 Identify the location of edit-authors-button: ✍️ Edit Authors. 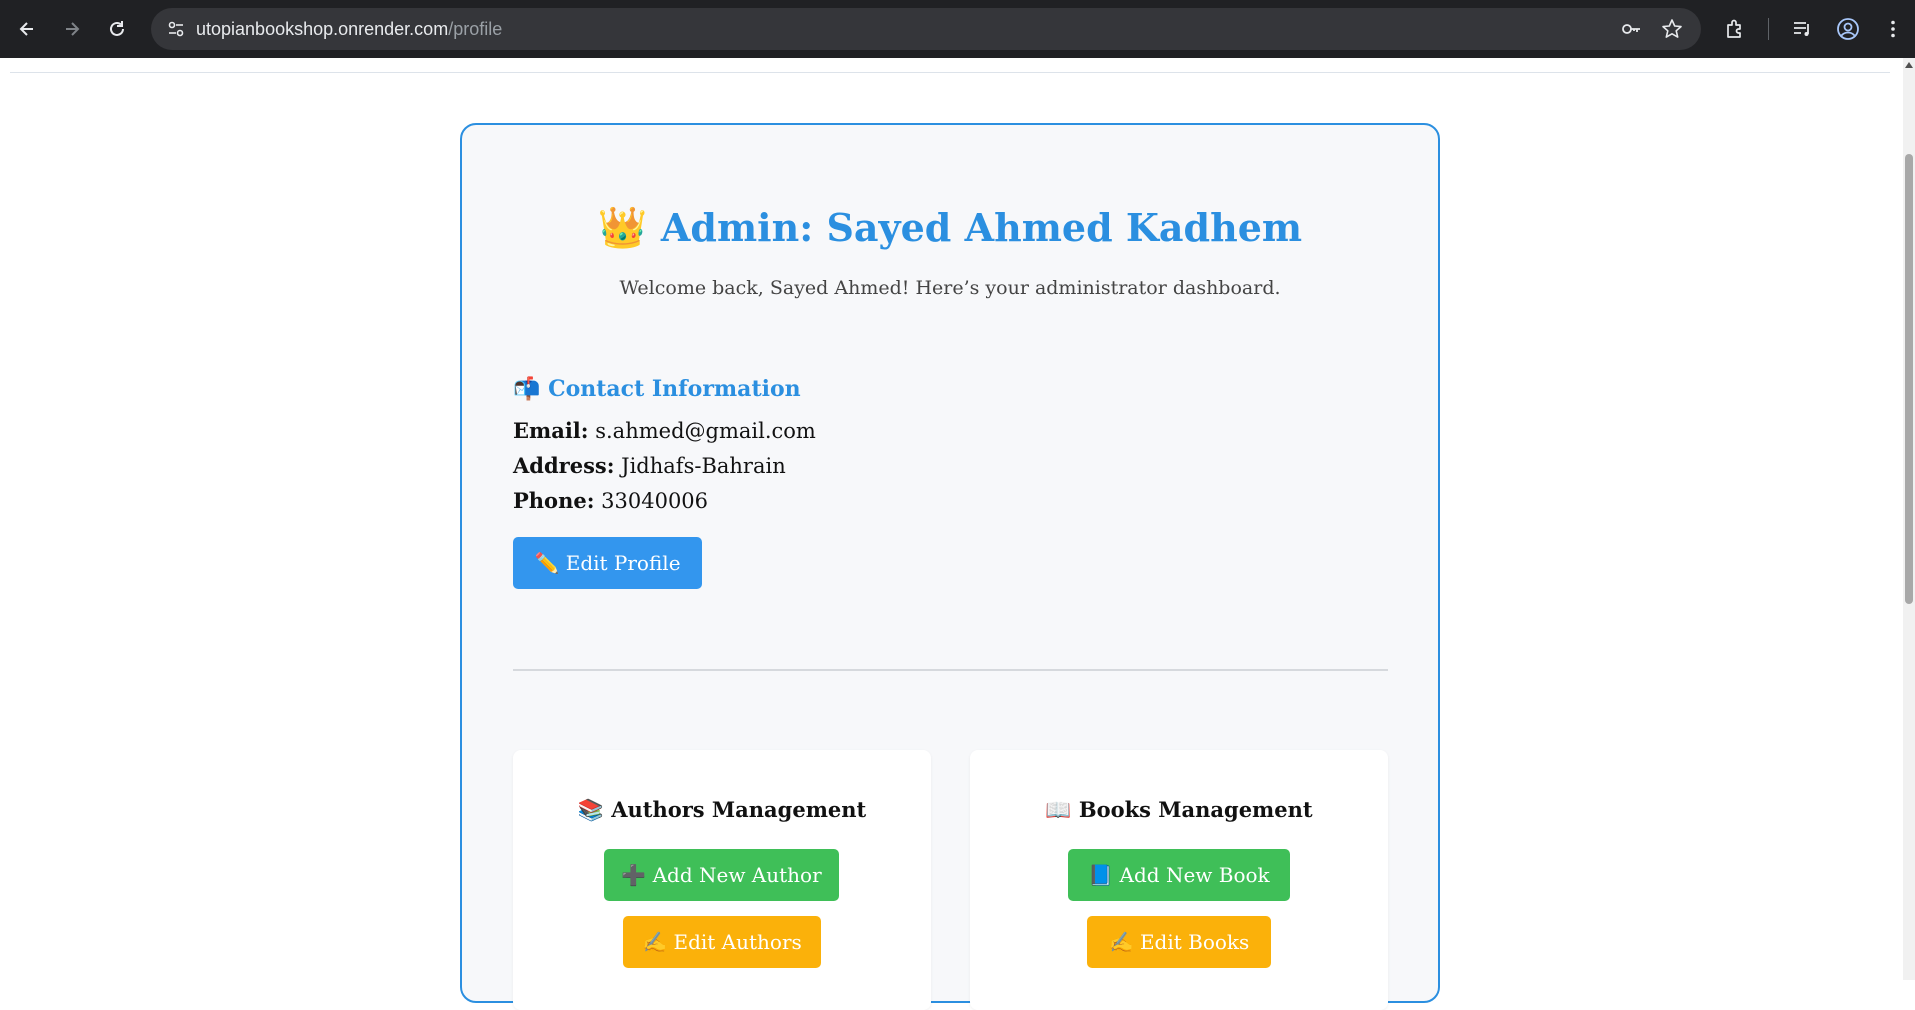
(722, 942).